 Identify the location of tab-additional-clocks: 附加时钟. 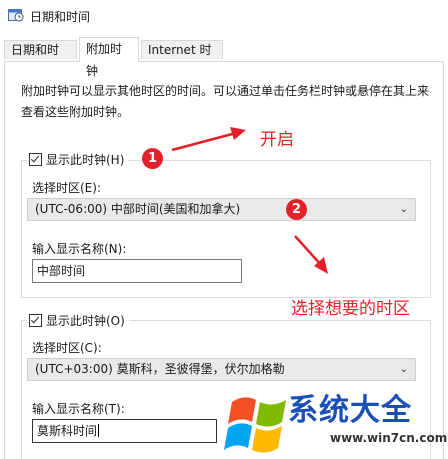
(109, 57).